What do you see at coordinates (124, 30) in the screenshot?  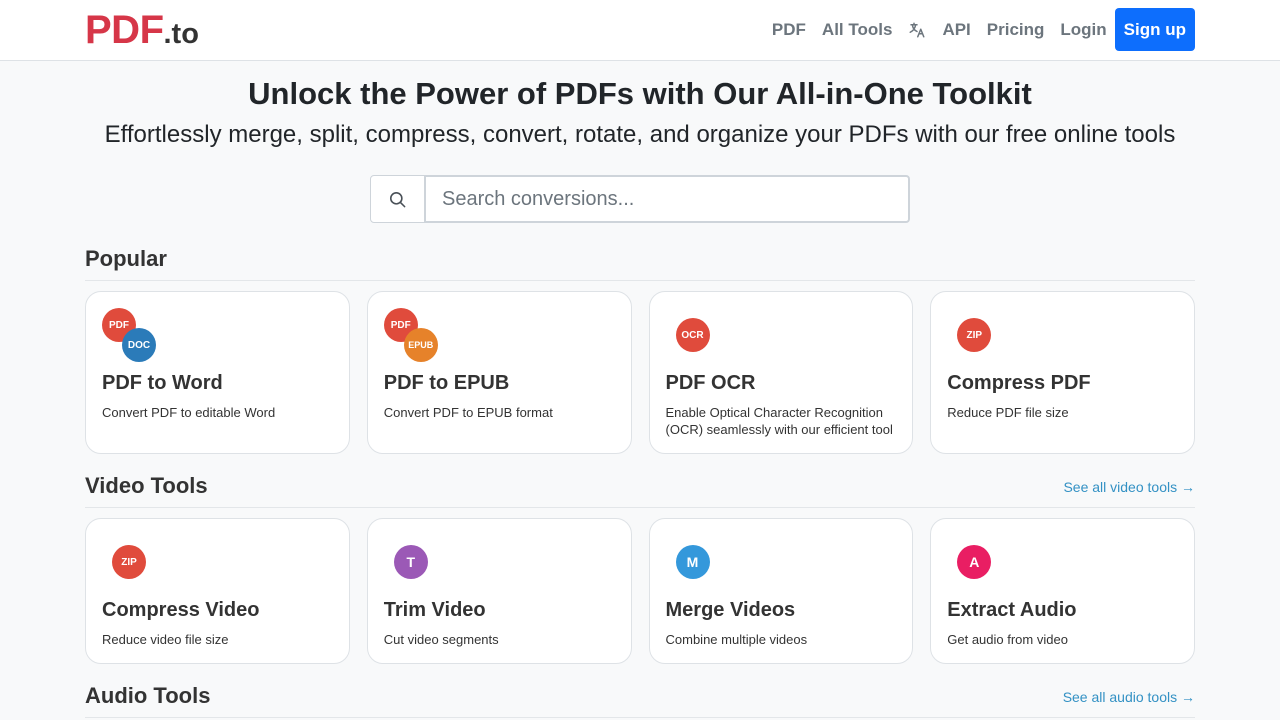 I see `logo-text: PDF` at bounding box center [124, 30].